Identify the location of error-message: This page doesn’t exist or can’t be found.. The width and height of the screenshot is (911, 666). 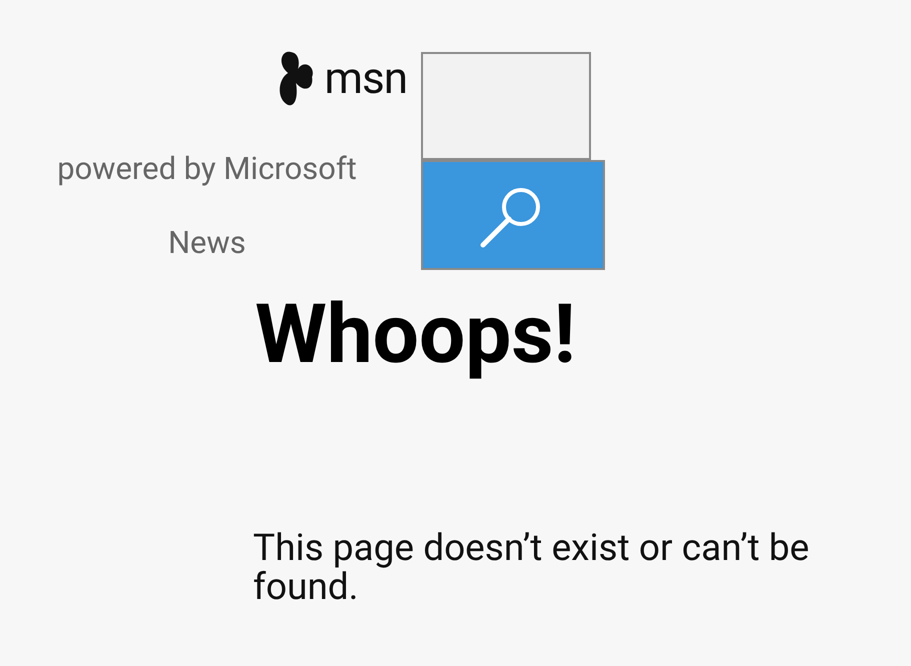
(531, 569).